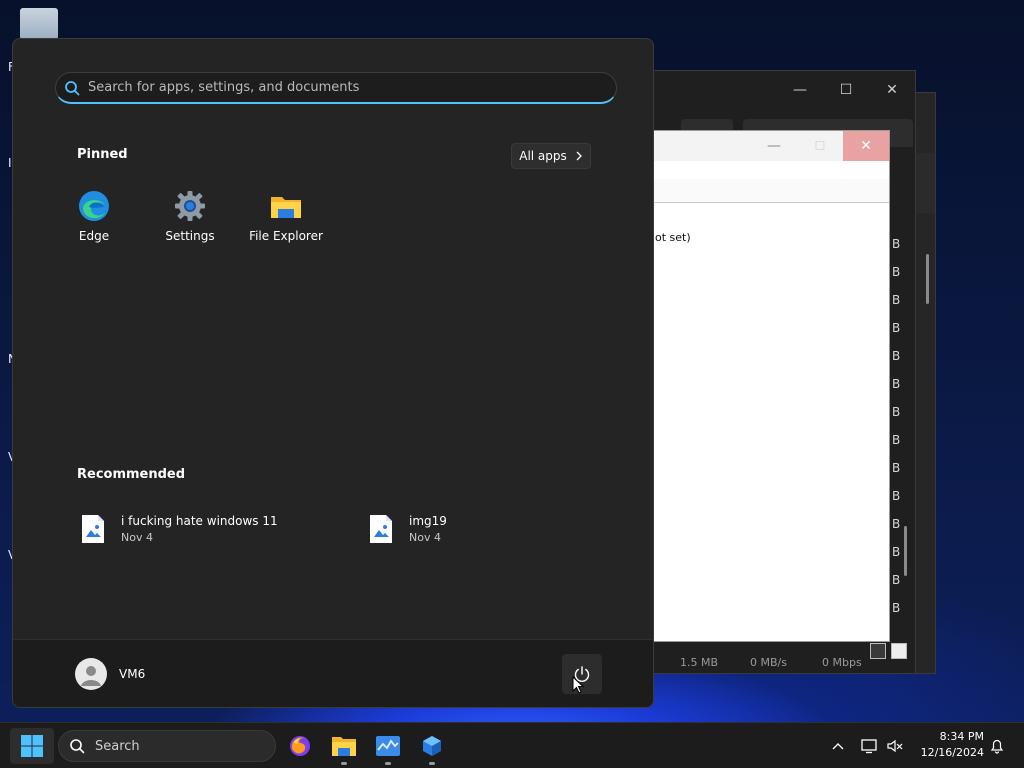 Image resolution: width=1024 pixels, height=768 pixels. I want to click on minimize-button: —, so click(800, 90).